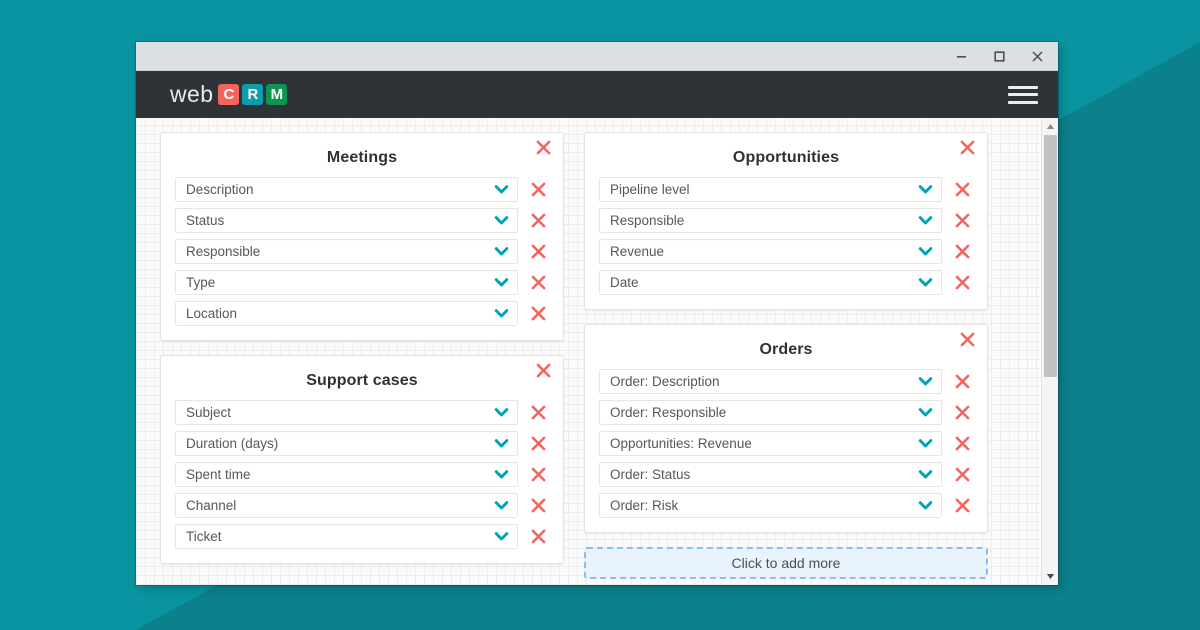  I want to click on field-select-label: Revenue, so click(637, 251).